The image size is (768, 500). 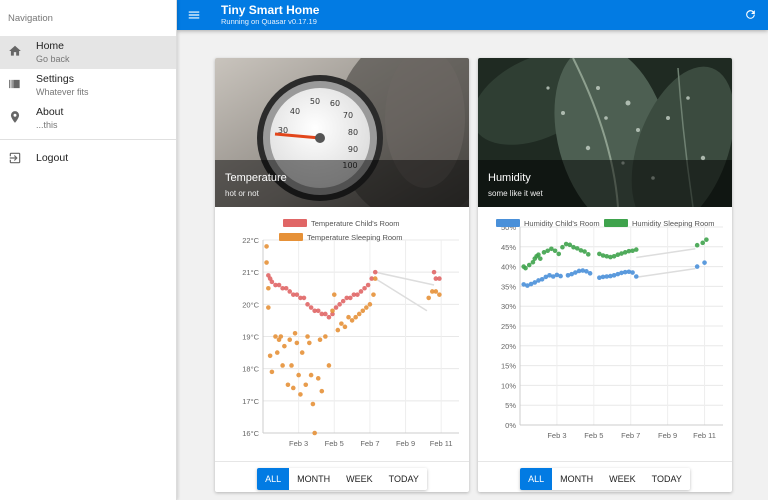 What do you see at coordinates (515, 193) in the screenshot?
I see `card-subtitle: some like it wet` at bounding box center [515, 193].